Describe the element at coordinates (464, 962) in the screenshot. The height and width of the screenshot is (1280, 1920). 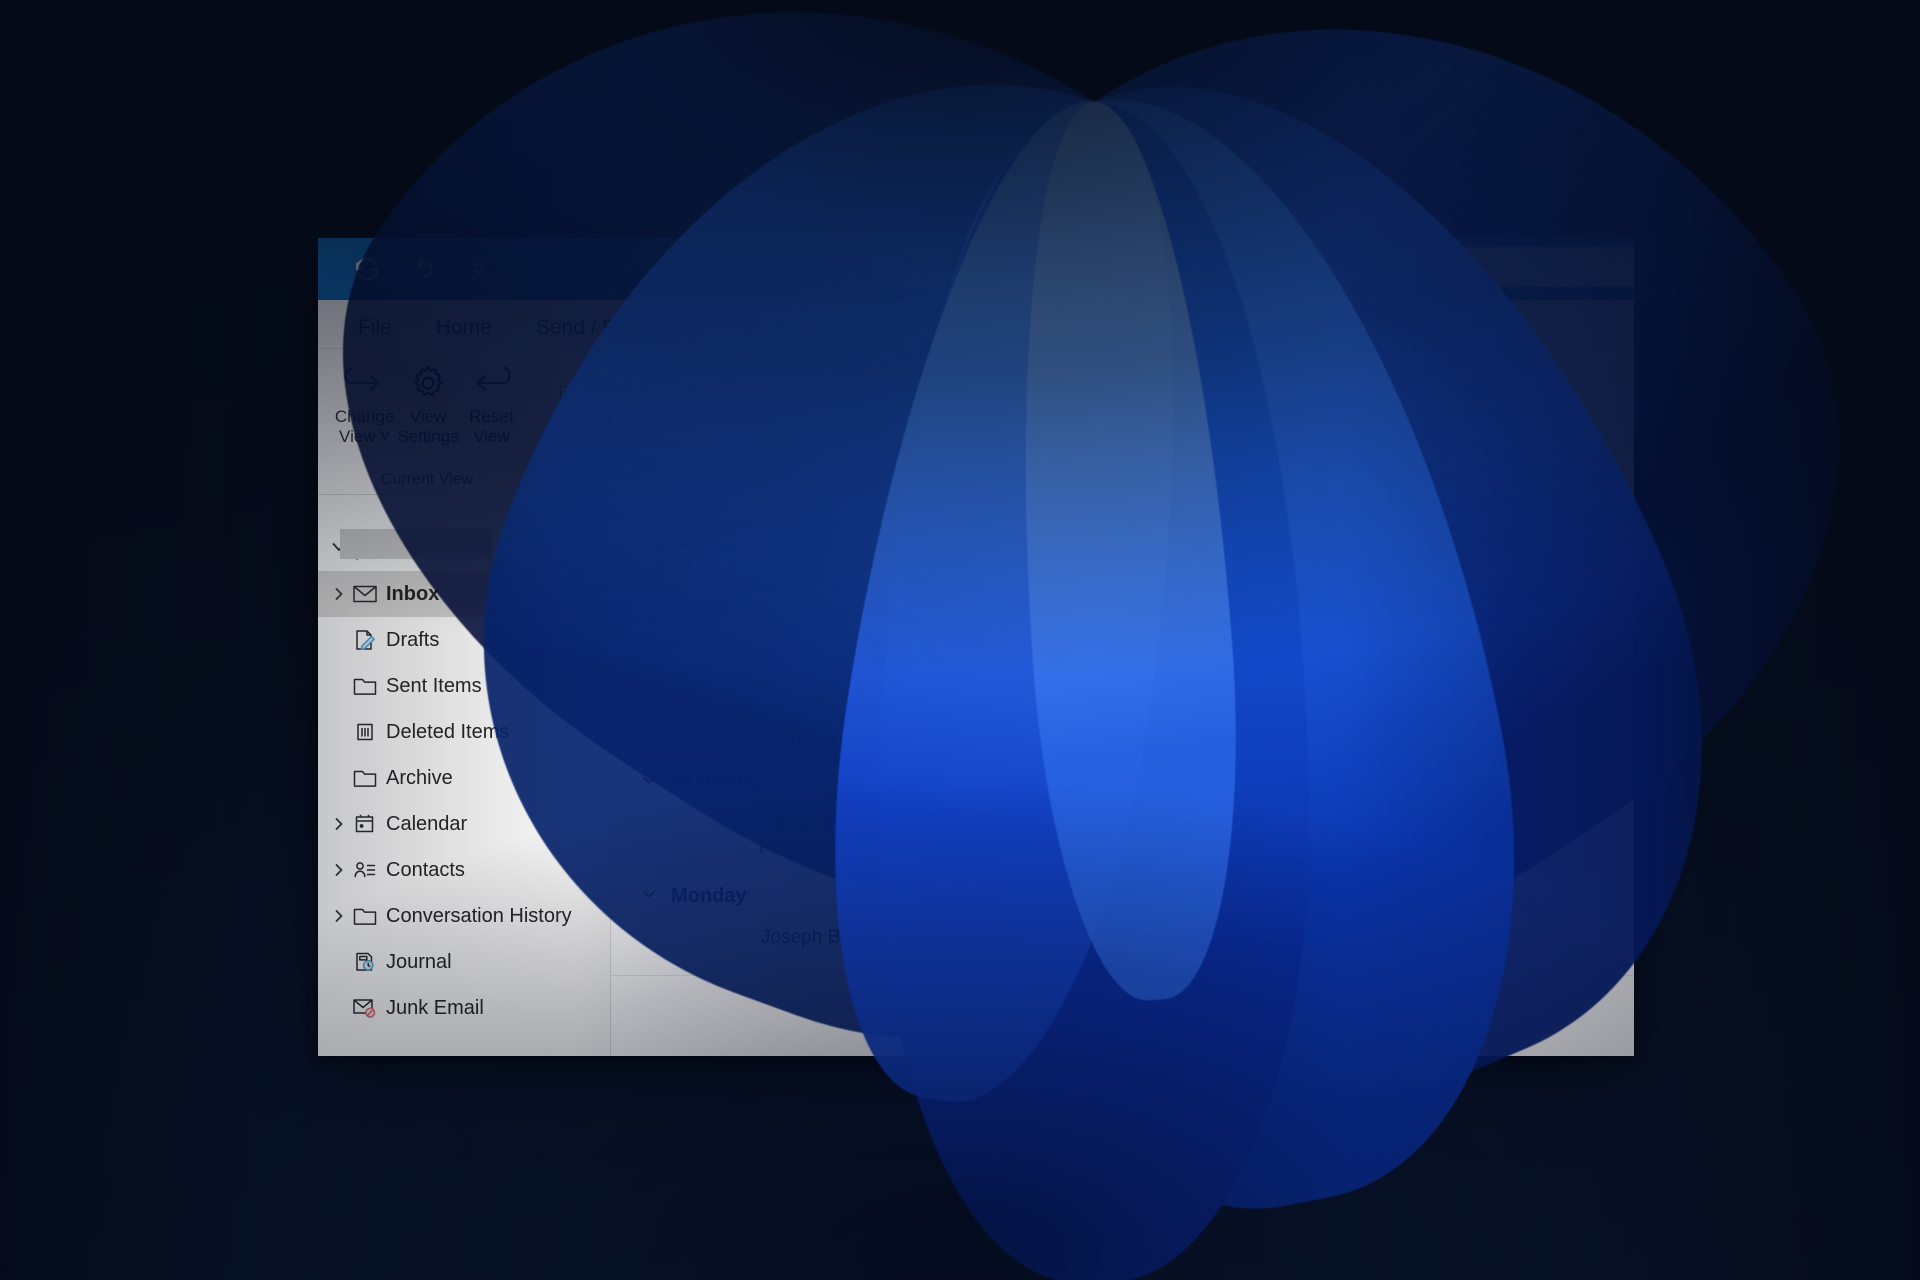
I see `sidebar-item-journal: Journal` at that location.